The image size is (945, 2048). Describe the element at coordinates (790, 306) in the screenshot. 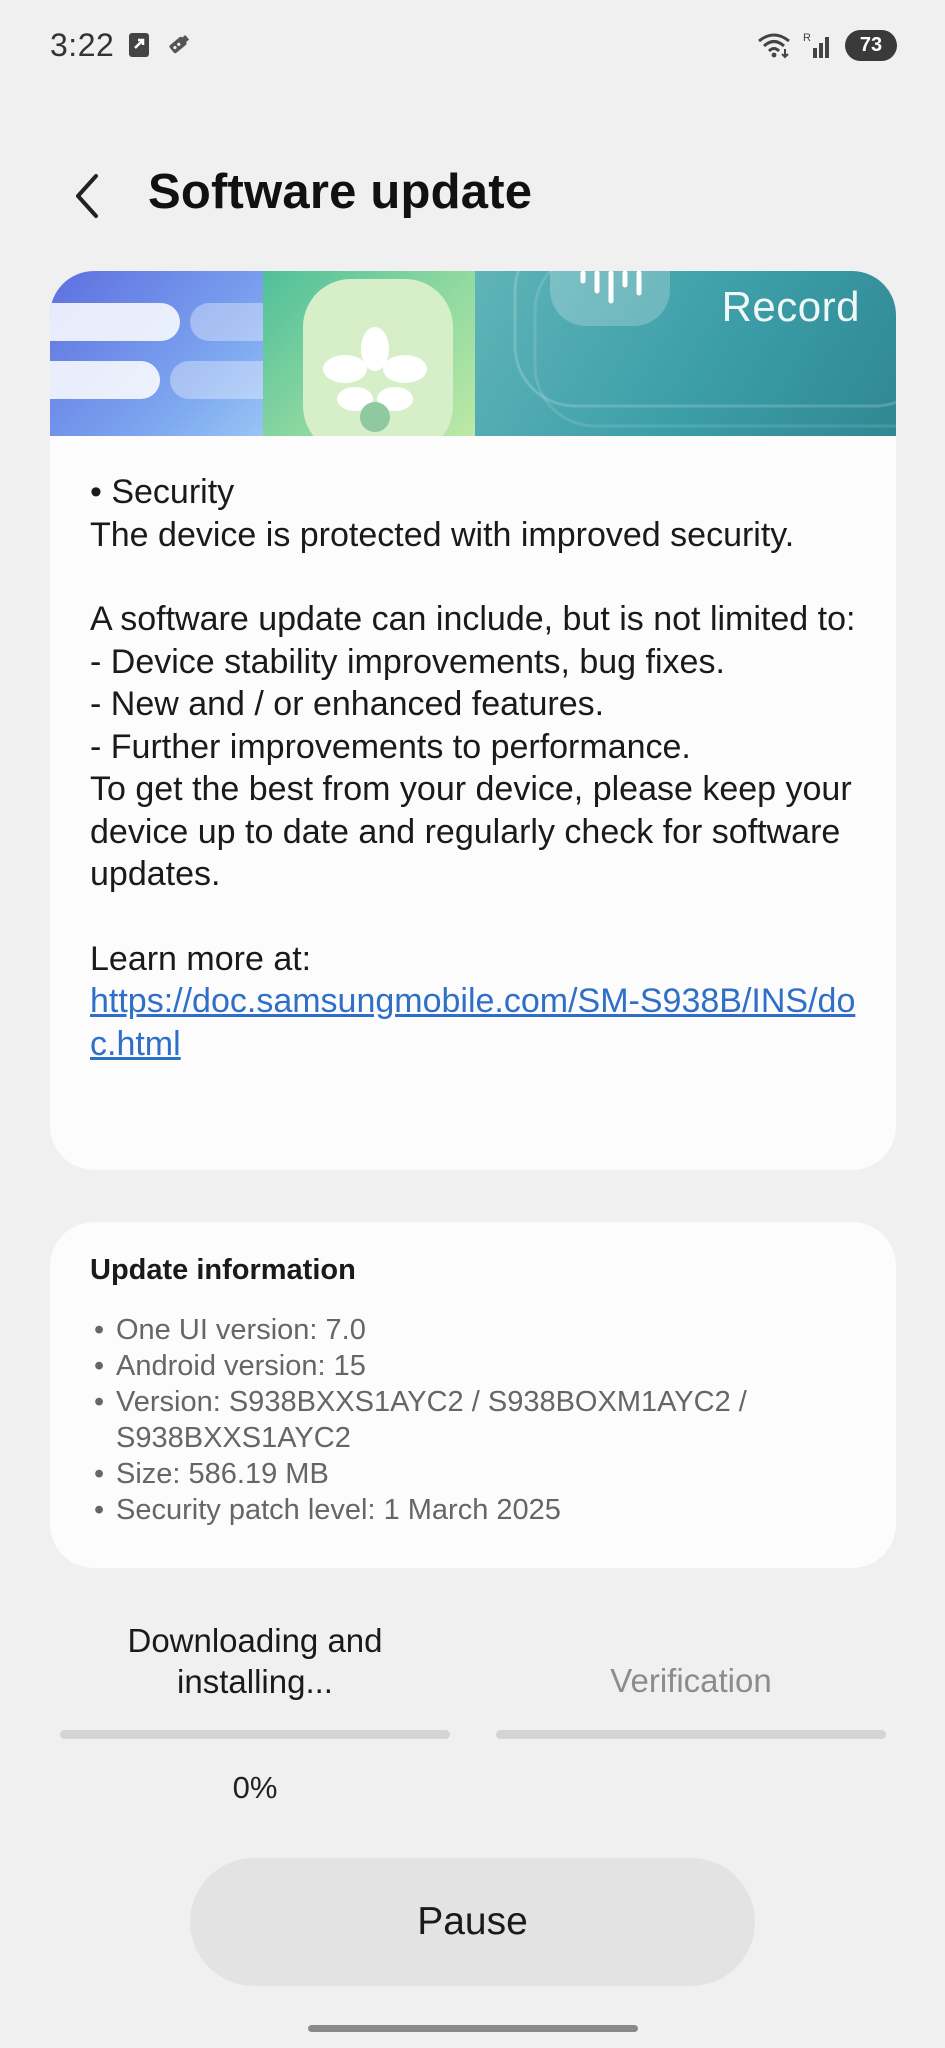

I see `banner-record-label: Record` at that location.